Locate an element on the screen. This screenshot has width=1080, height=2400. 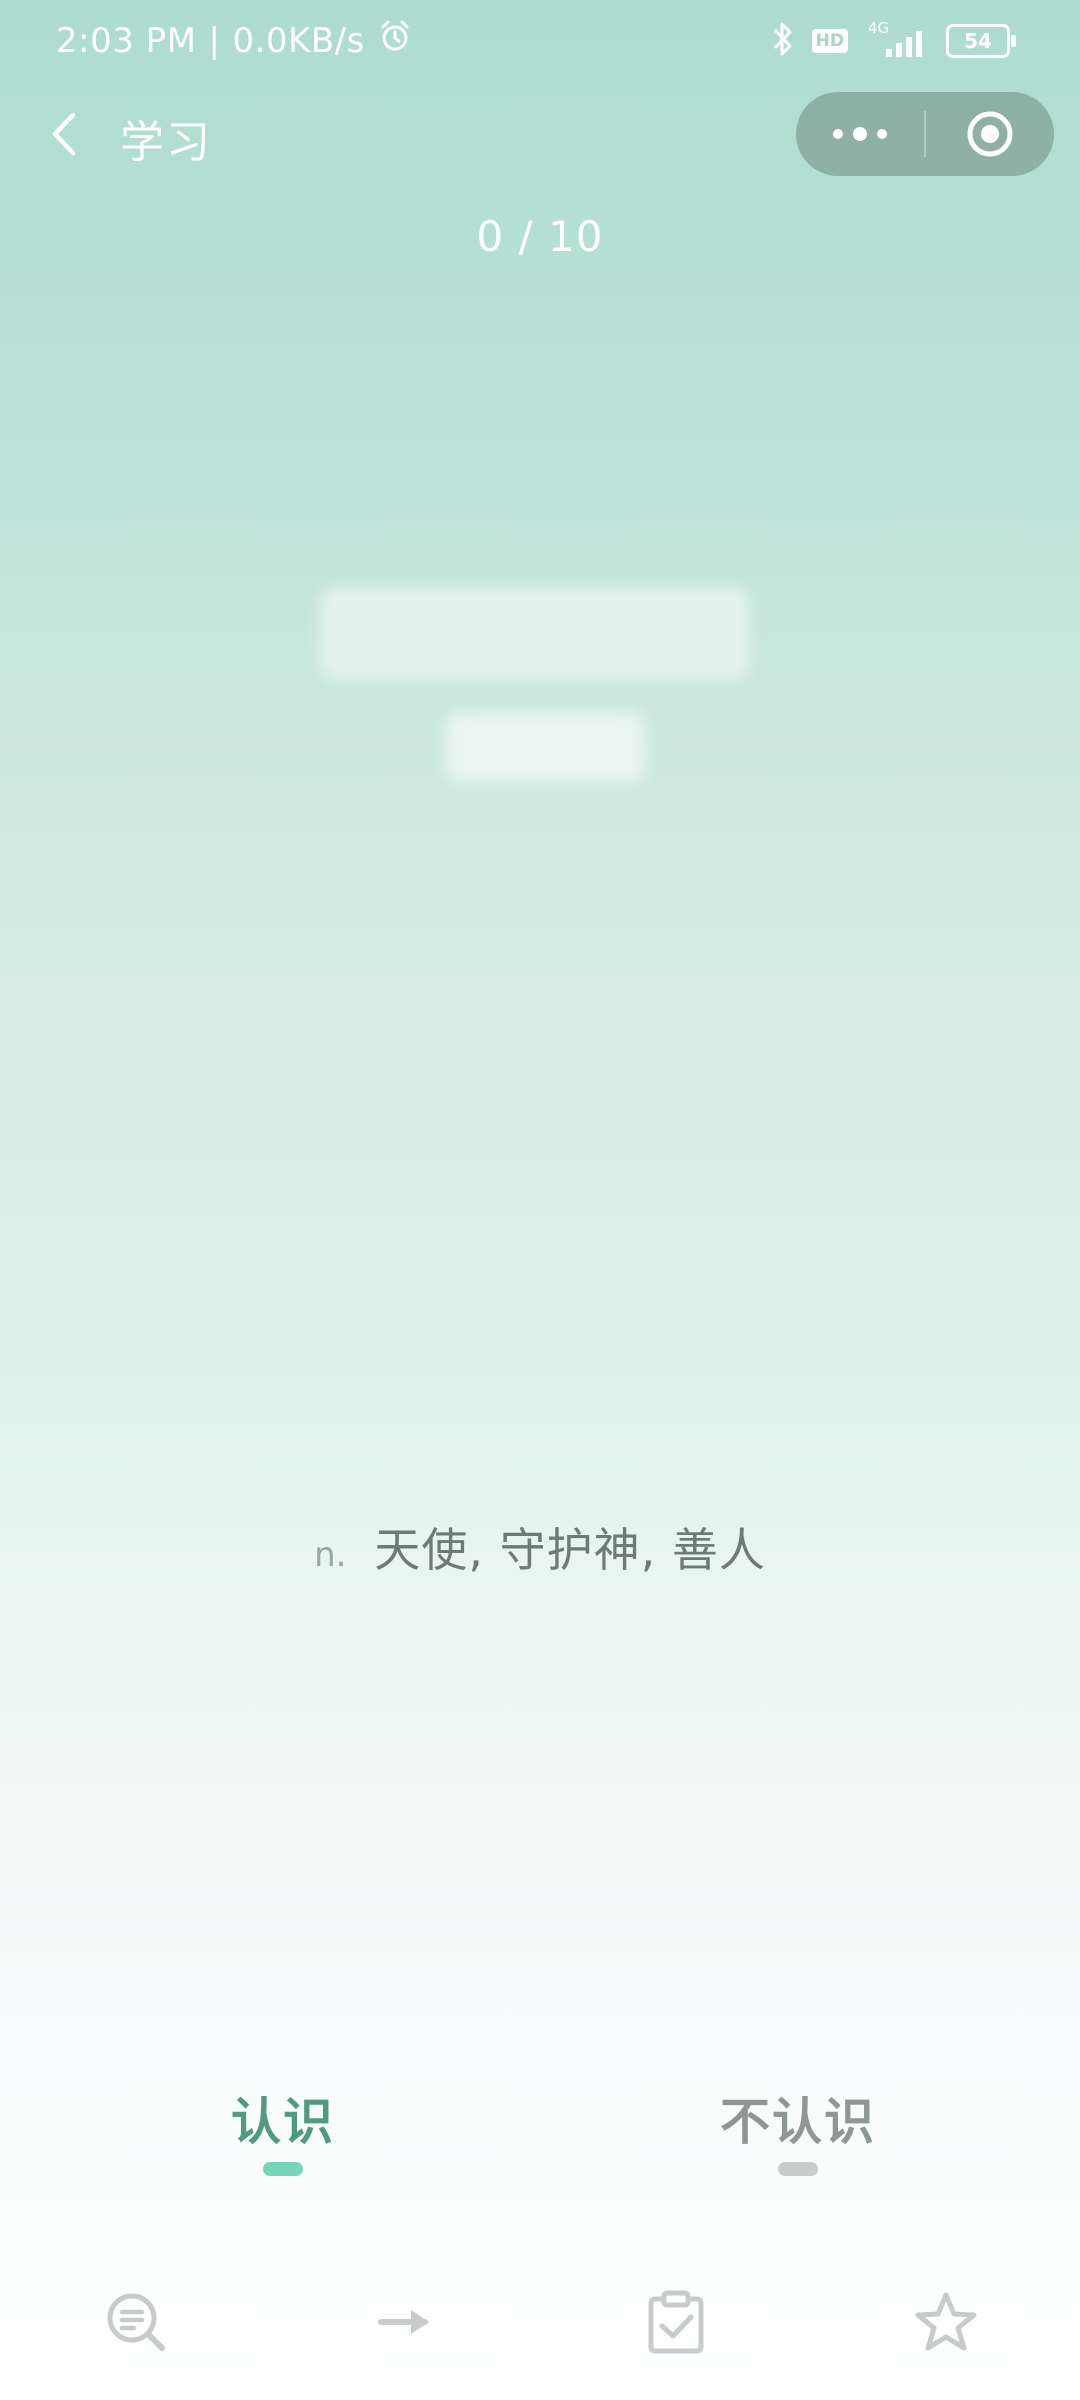
task-button is located at coordinates (676, 2322).